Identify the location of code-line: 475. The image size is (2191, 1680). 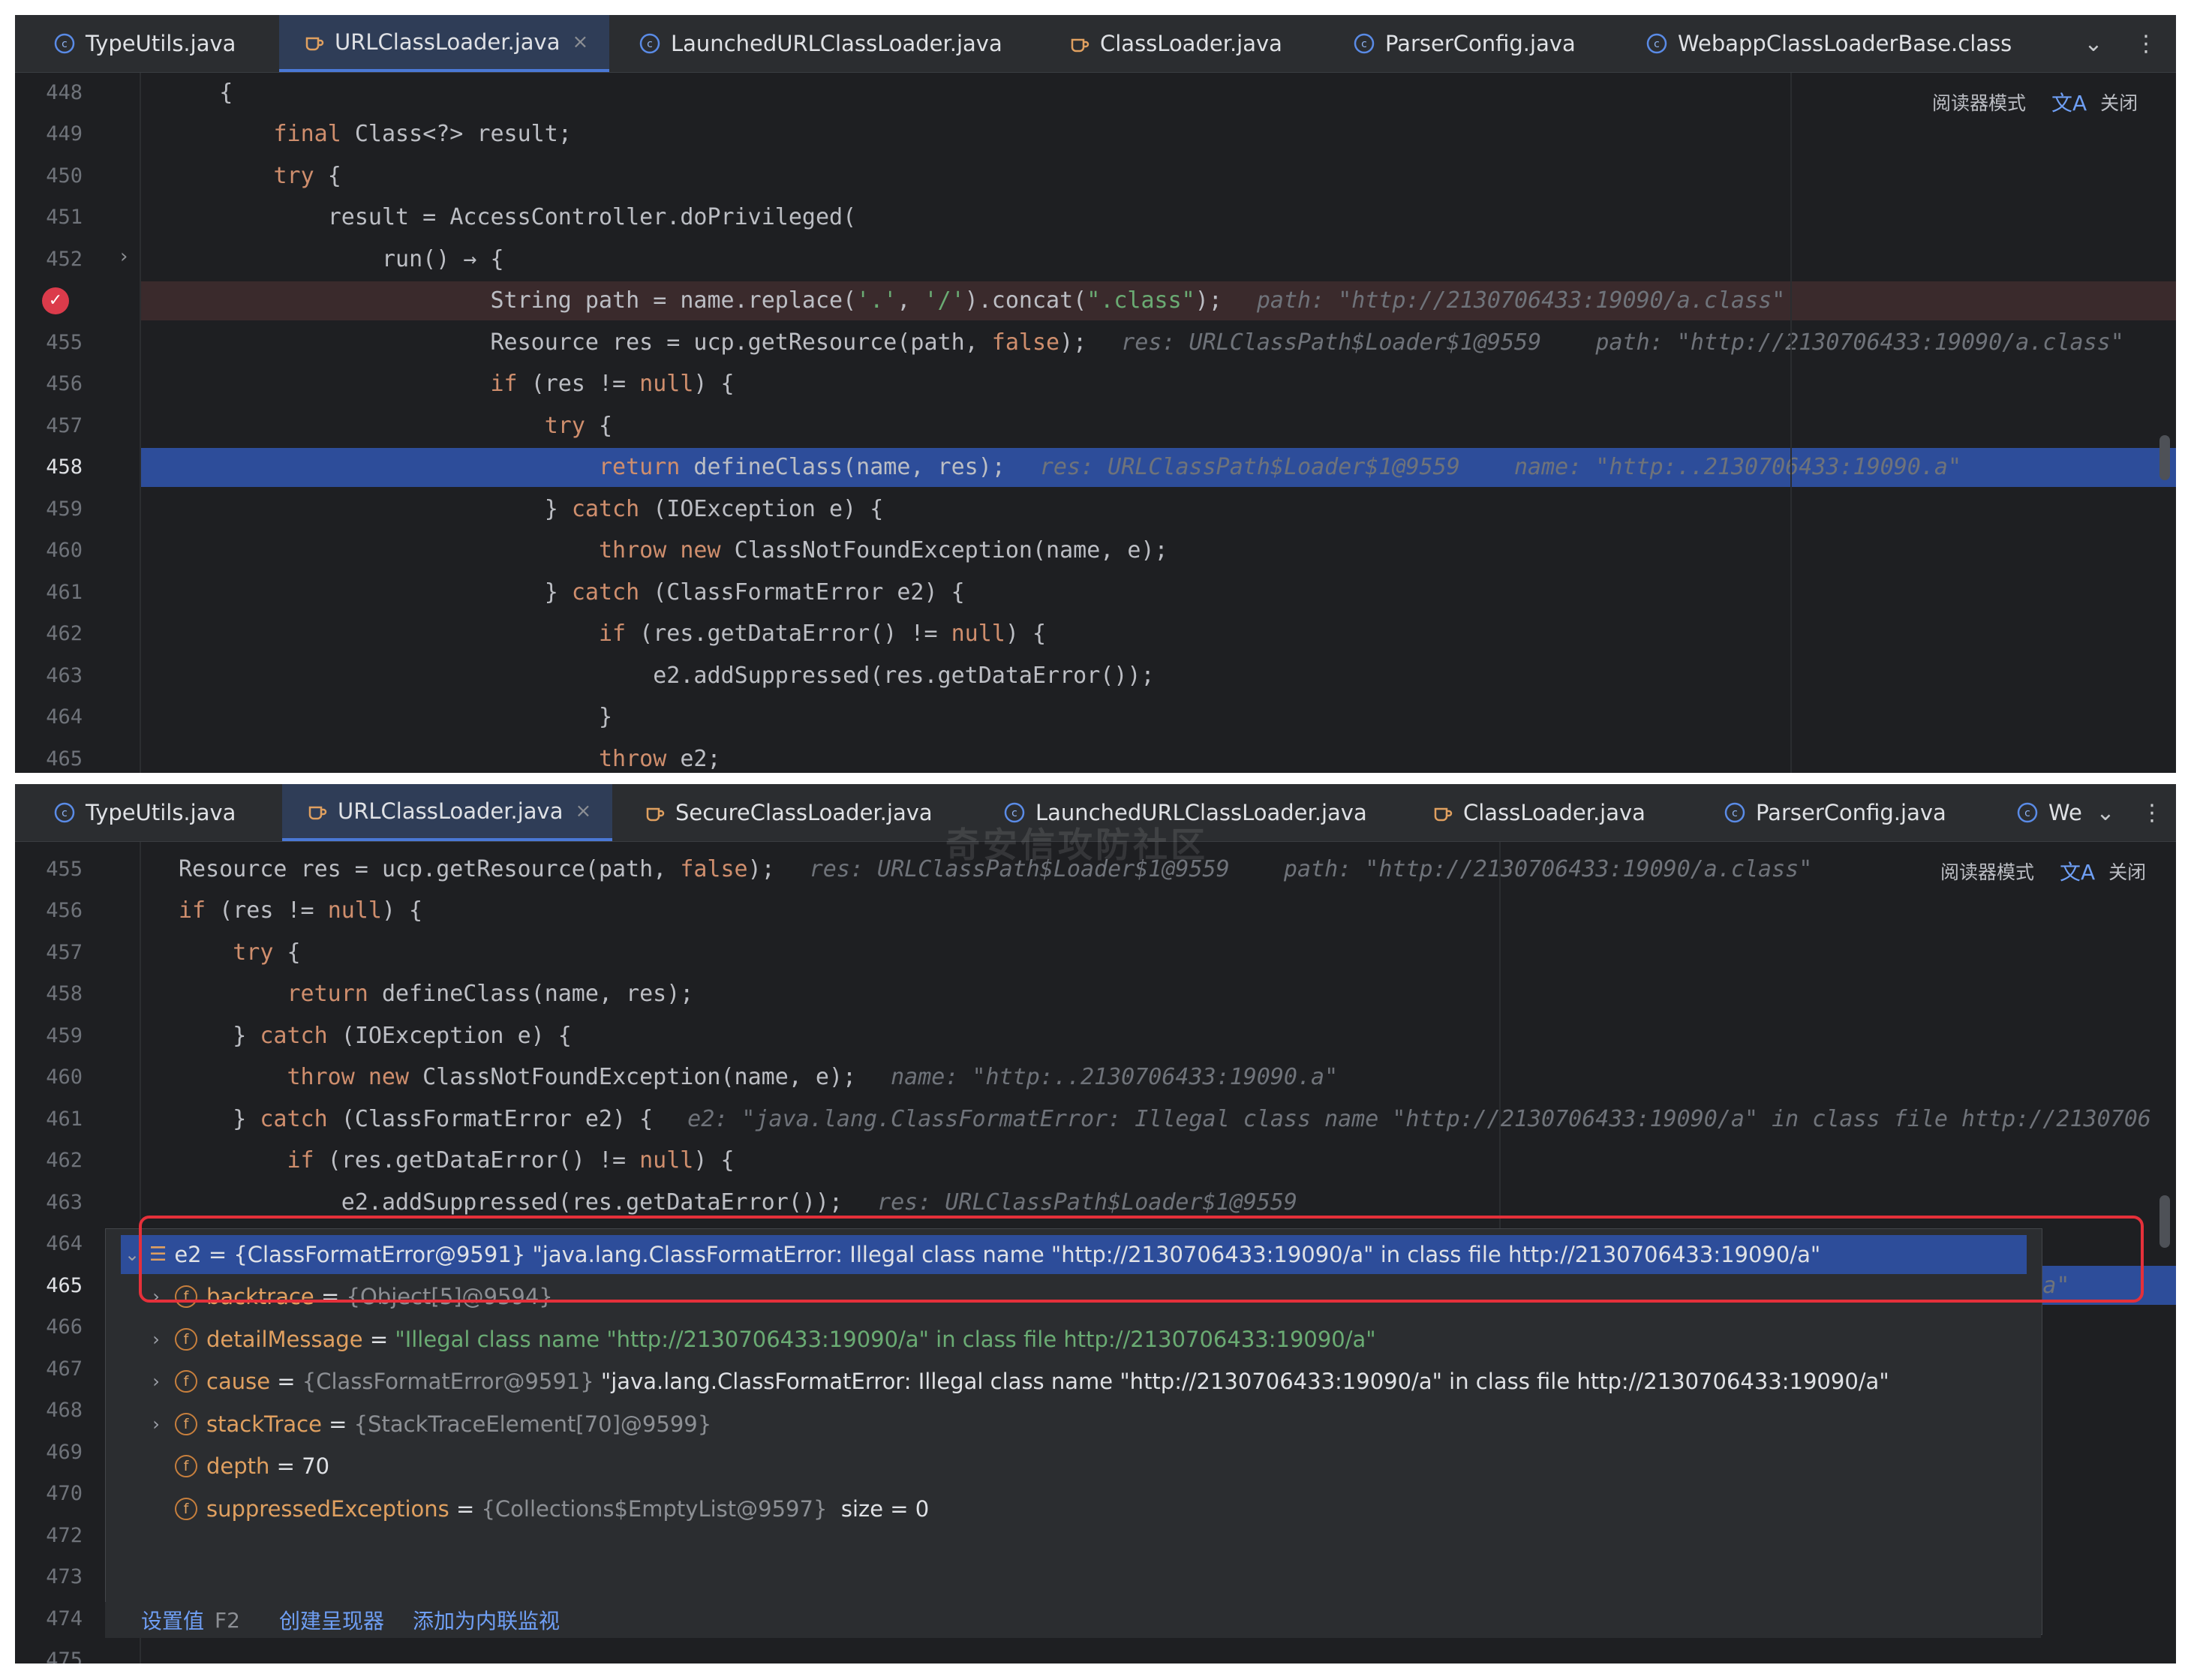
(1095, 1652).